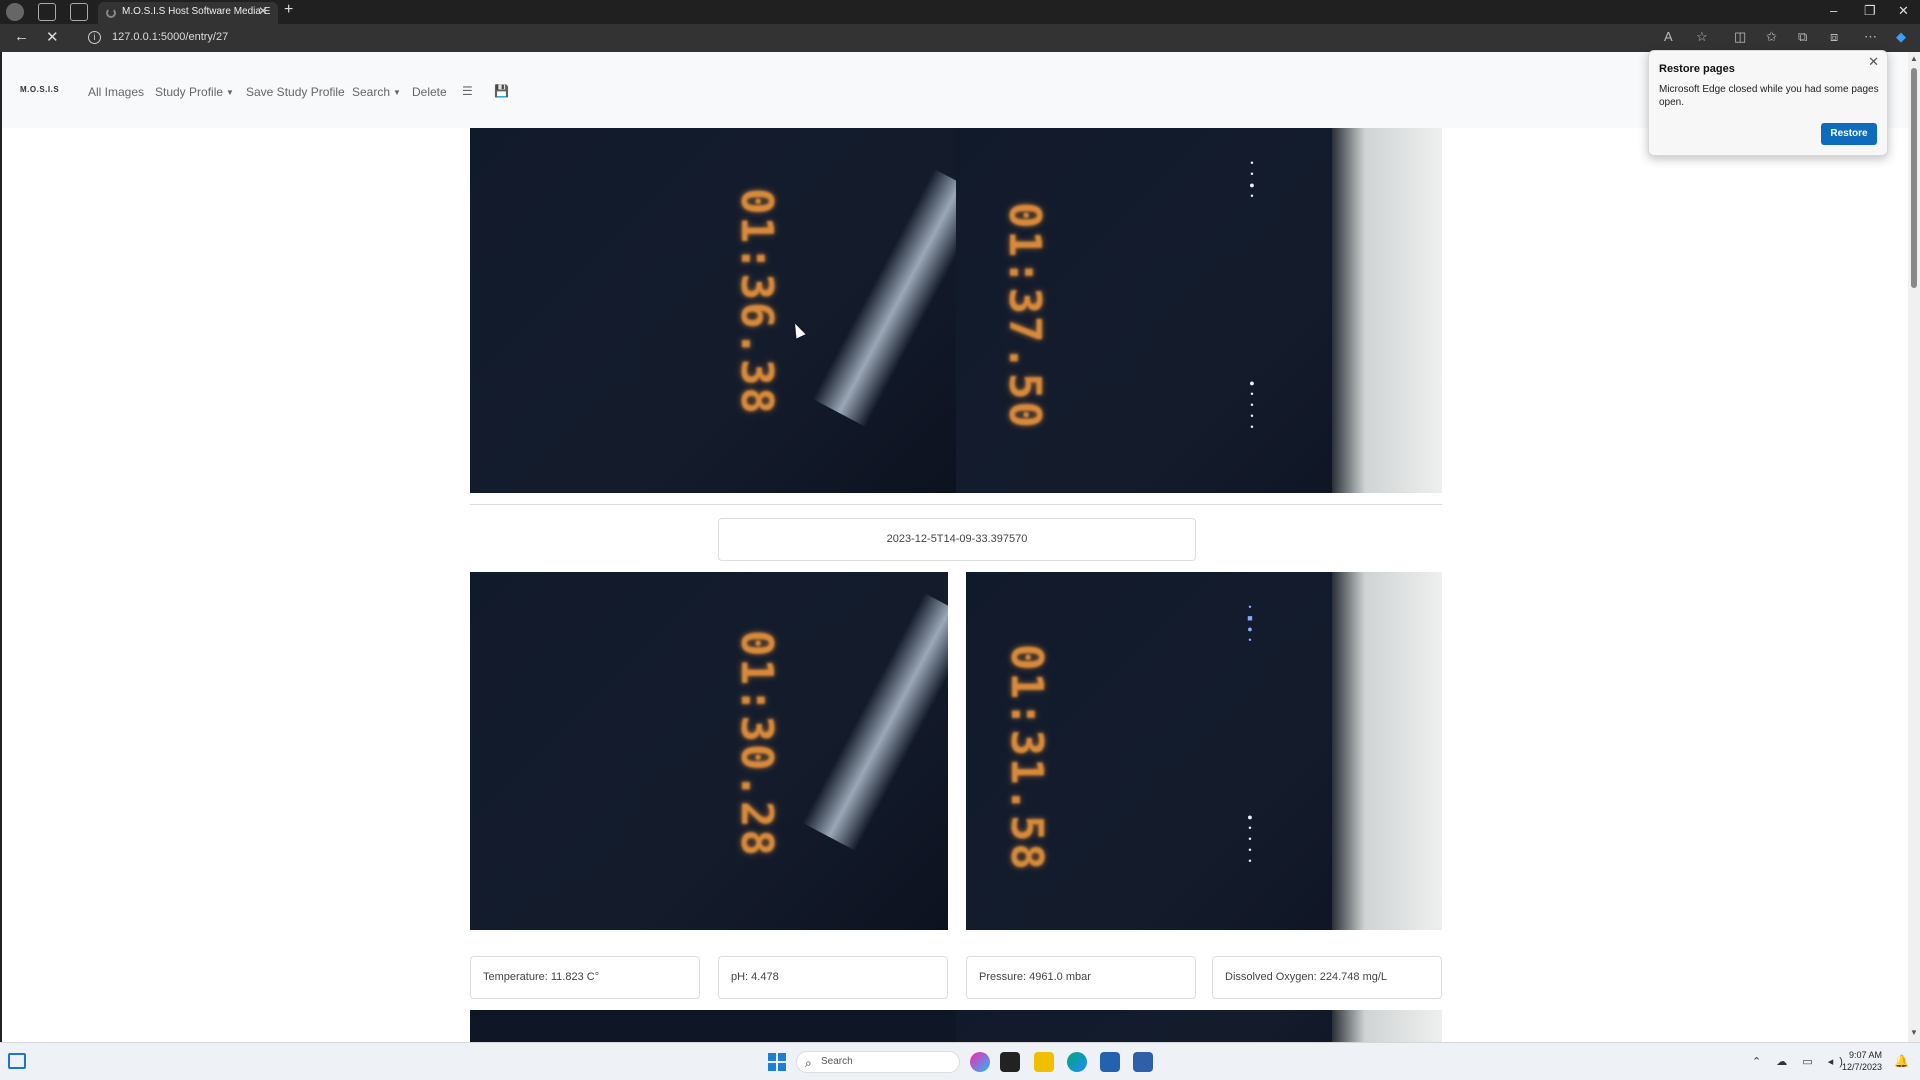  I want to click on close-icon: ✕, so click(1873, 62).